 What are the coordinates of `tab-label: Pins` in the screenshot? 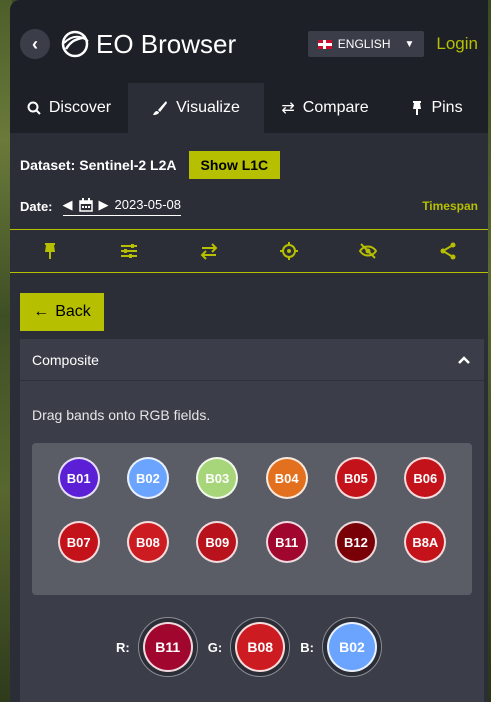 It's located at (447, 107).